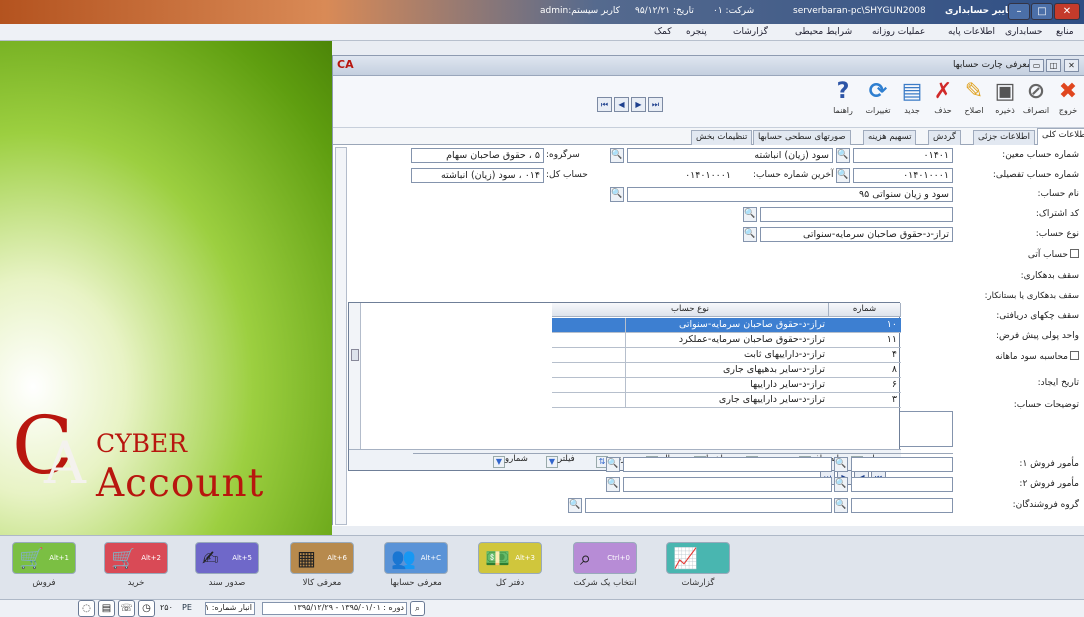  What do you see at coordinates (750, 32) in the screenshot?
I see `menu-item: گزارشات` at bounding box center [750, 32].